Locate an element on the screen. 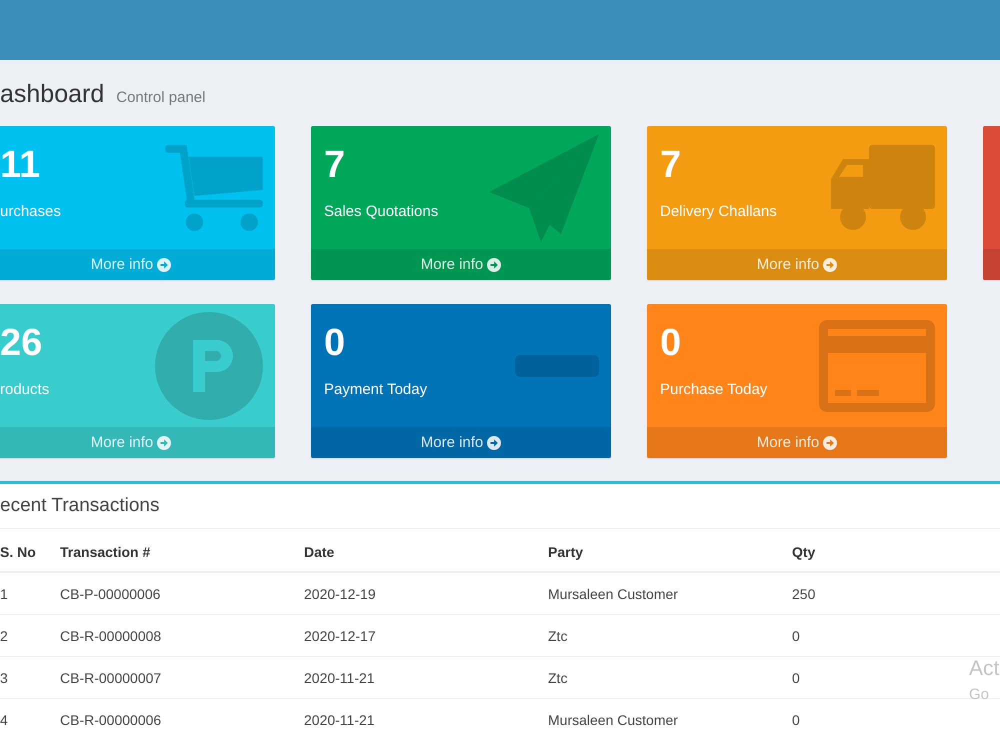 The image size is (1000, 750). stat-number: 26 is located at coordinates (22, 343).